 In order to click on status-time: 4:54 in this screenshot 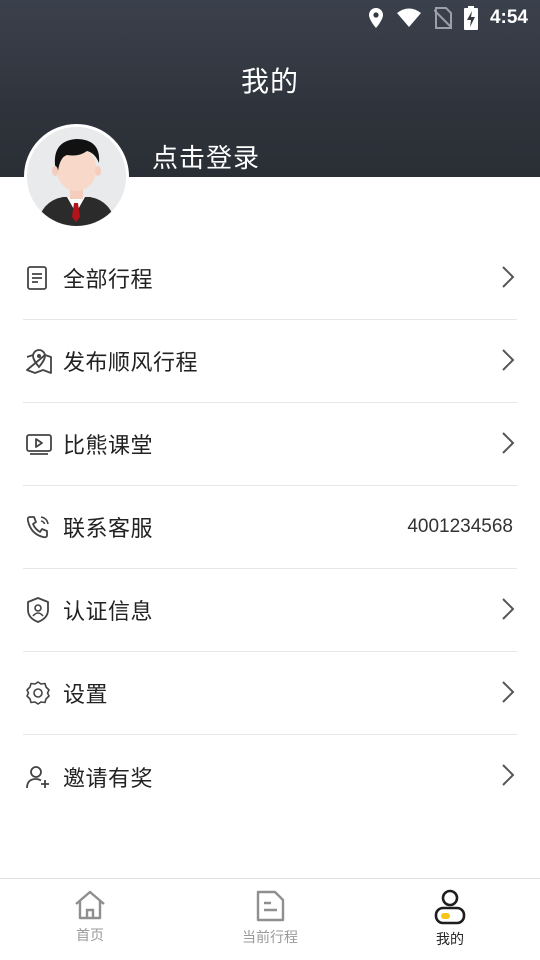, I will do `click(508, 17)`.